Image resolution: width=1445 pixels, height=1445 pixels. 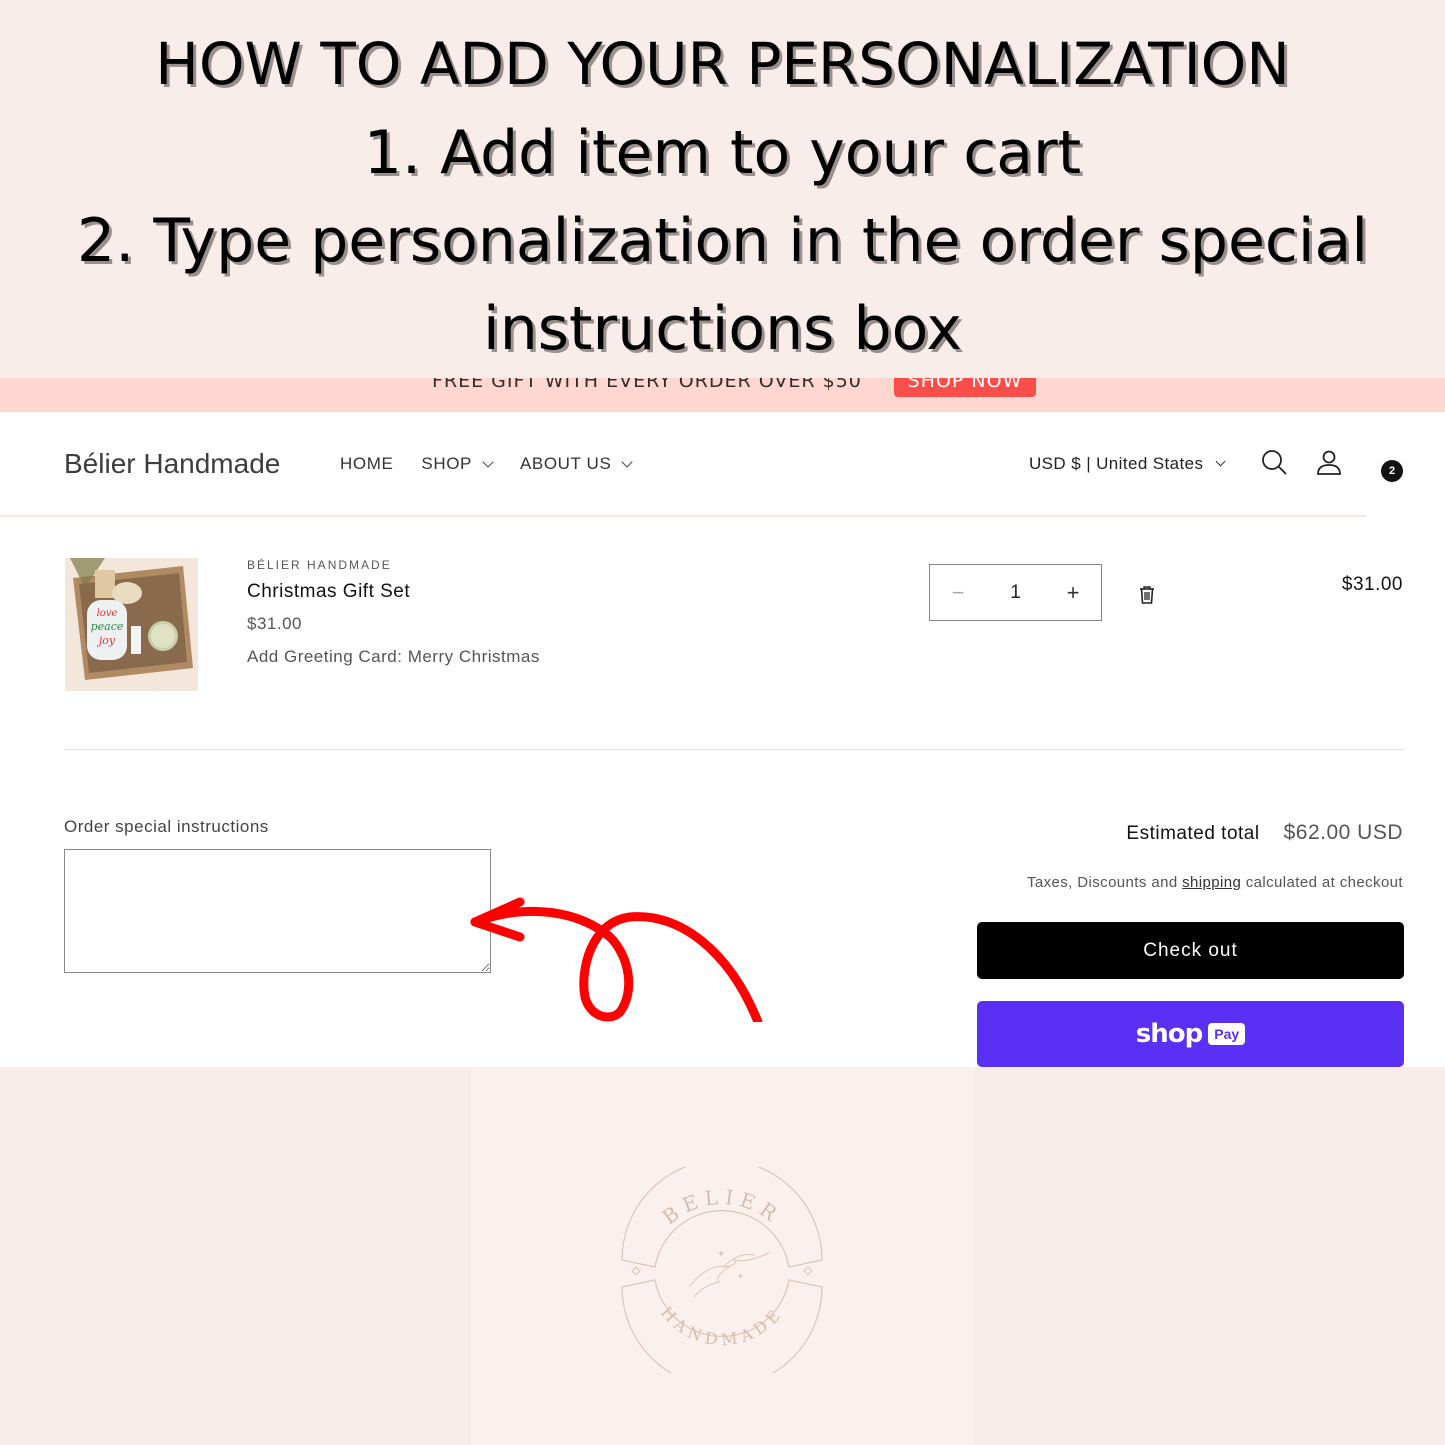 I want to click on product-image: love peace joy, so click(x=131, y=624).